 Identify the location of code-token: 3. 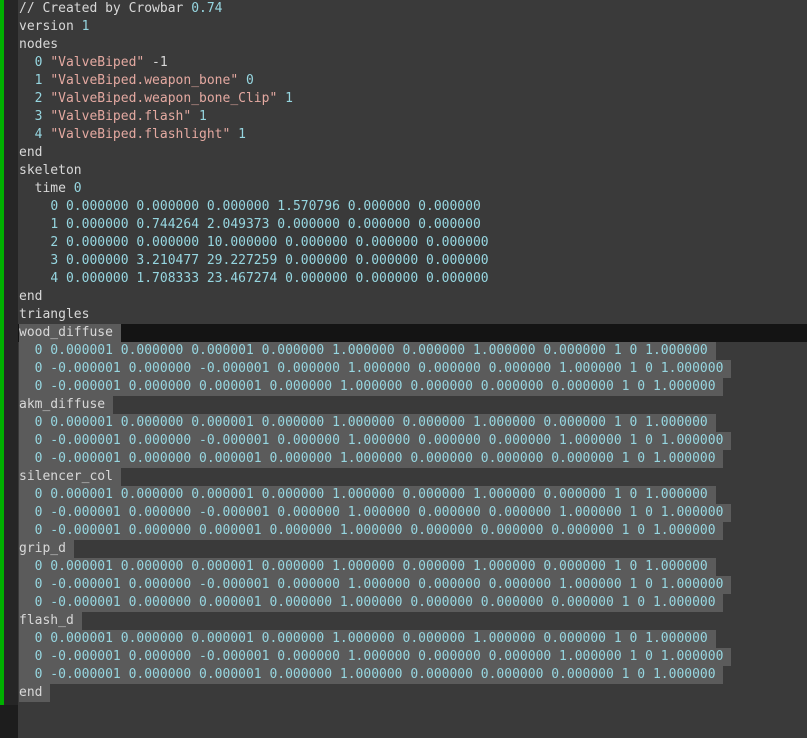
(42, 116).